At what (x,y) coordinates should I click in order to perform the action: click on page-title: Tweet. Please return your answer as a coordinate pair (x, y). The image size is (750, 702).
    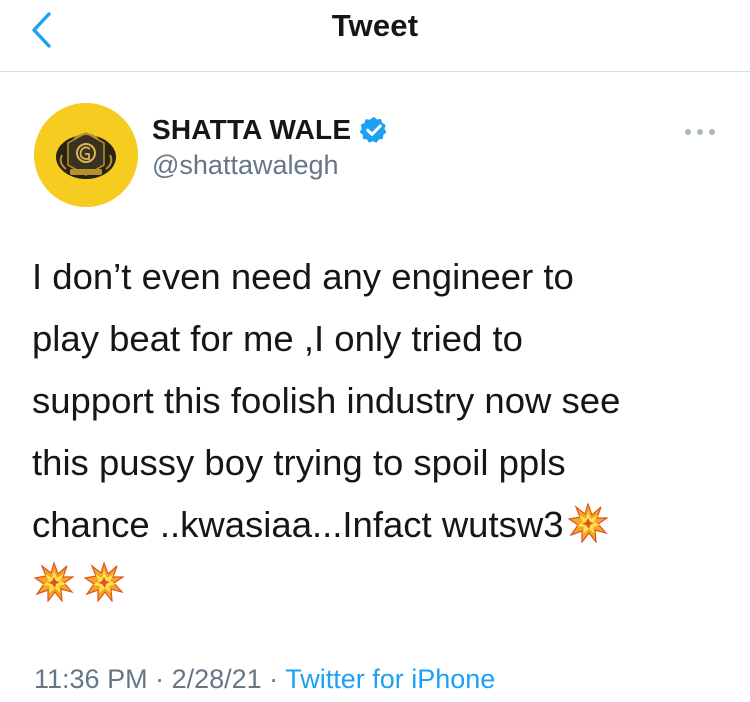
    Looking at the image, I should click on (375, 25).